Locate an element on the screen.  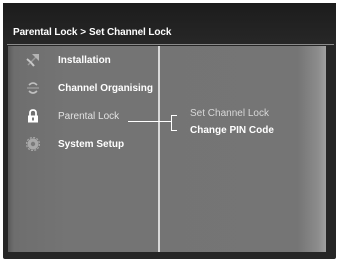
menu-item-parental-lock: Parental Lock is located at coordinates (83, 117).